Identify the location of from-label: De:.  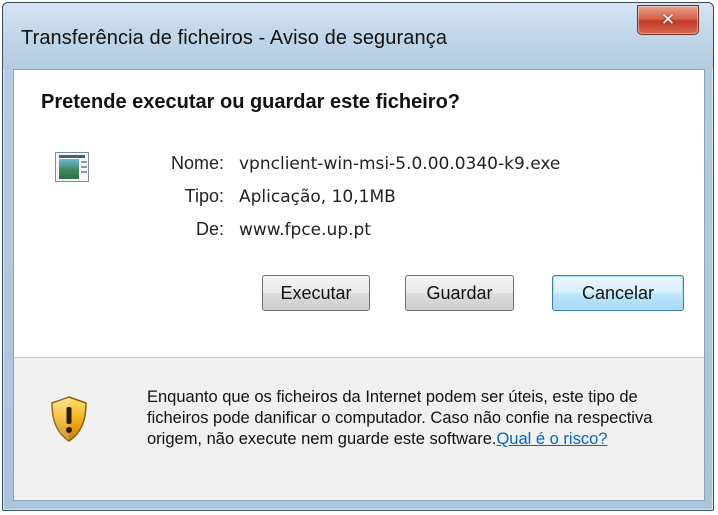
(209, 229).